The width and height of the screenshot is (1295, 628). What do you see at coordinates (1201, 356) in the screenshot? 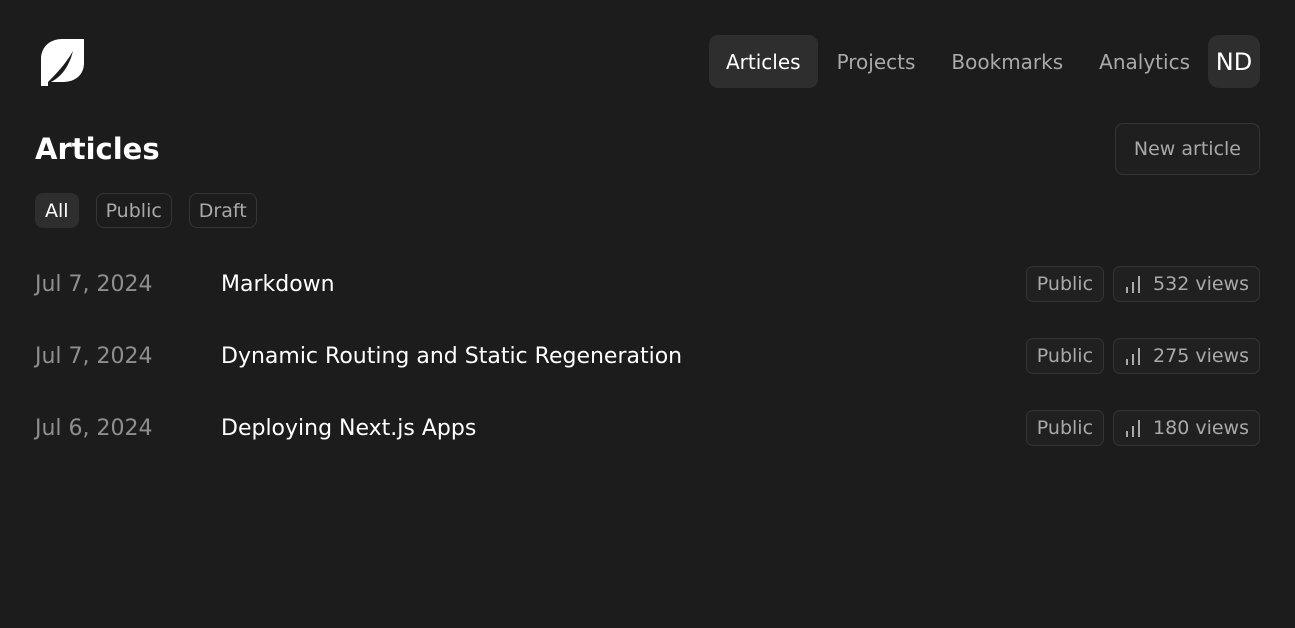
I see `views-count: 275 views` at bounding box center [1201, 356].